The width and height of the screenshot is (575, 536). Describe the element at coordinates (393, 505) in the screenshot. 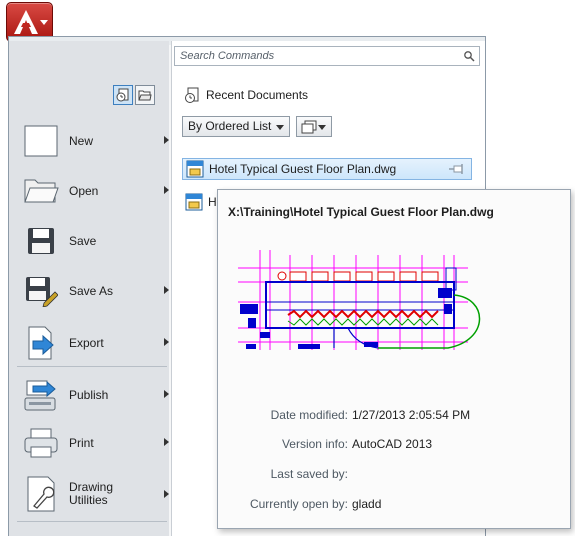

I see `tooltip-row-currently-open-by: Currently open by: gladd` at that location.